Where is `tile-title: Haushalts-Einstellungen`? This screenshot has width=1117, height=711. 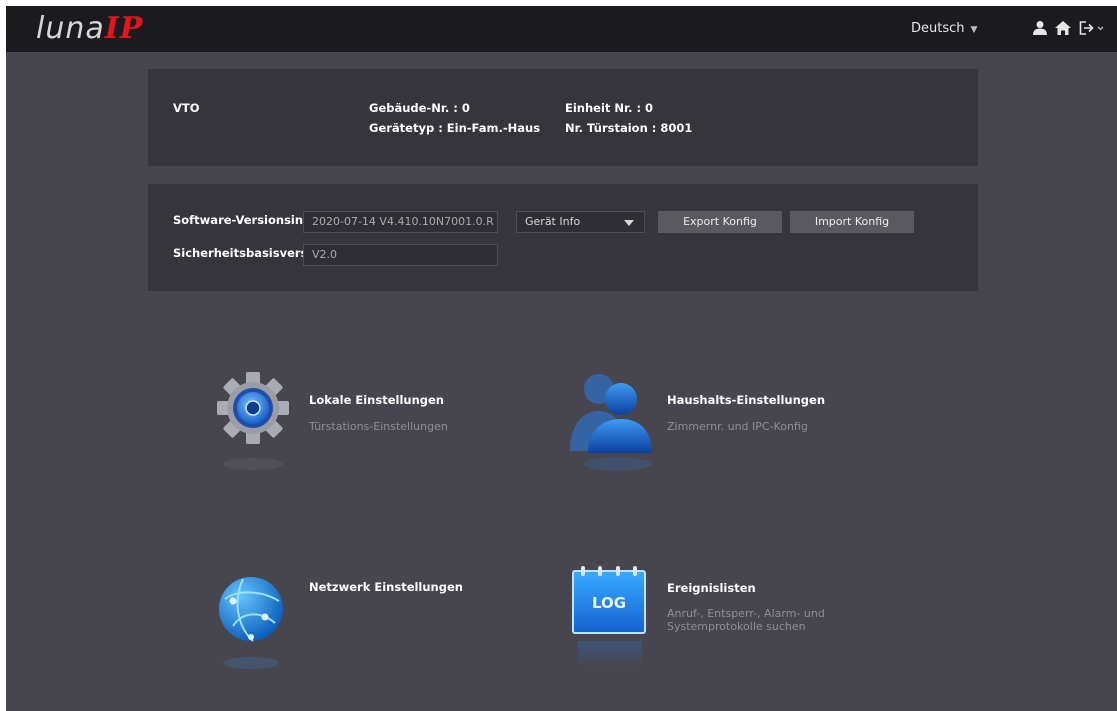
tile-title: Haushalts-Einstellungen is located at coordinates (746, 400).